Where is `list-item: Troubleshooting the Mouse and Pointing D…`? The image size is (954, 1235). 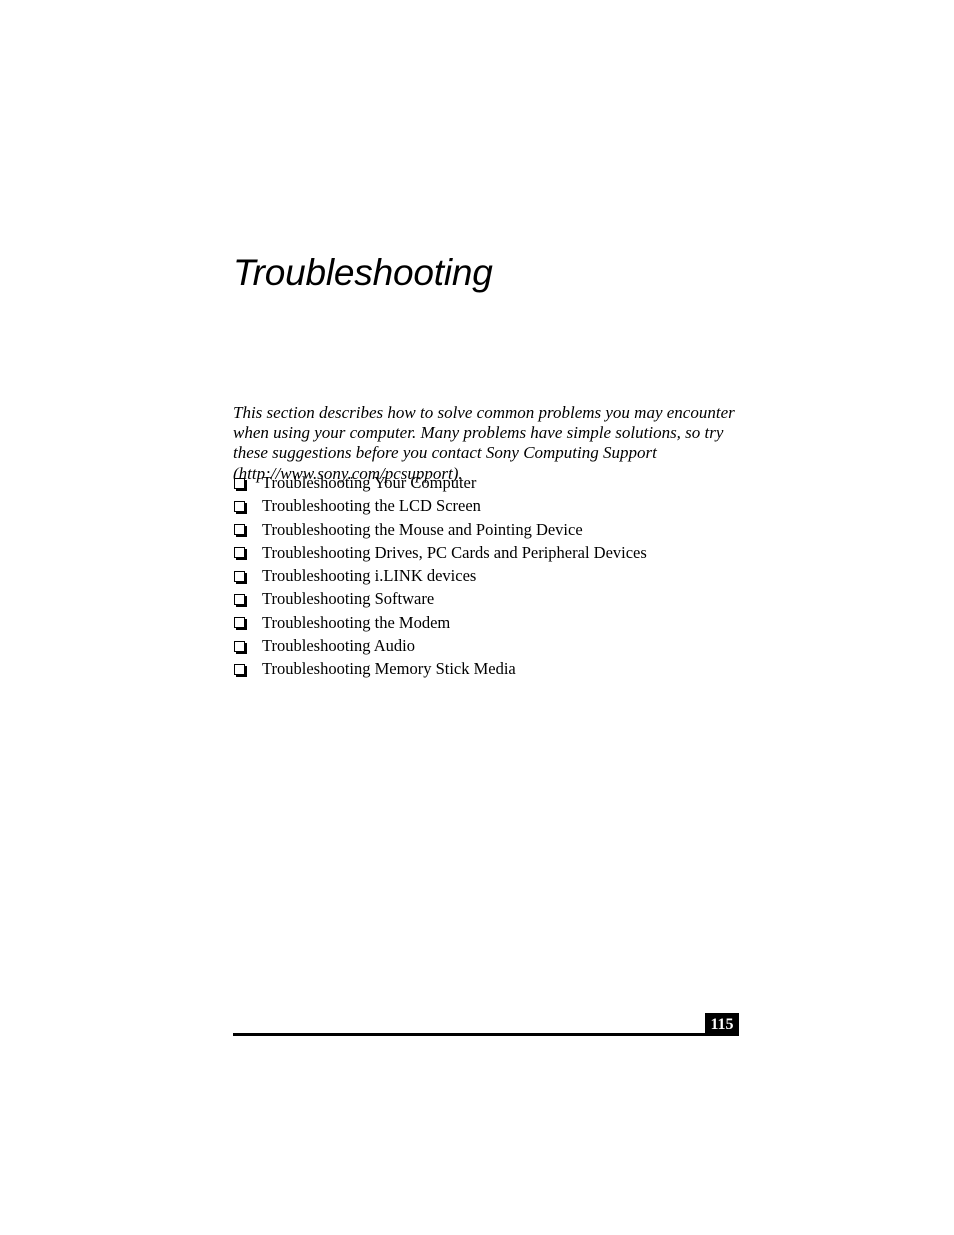 list-item: Troubleshooting the Mouse and Pointing D… is located at coordinates (513, 529).